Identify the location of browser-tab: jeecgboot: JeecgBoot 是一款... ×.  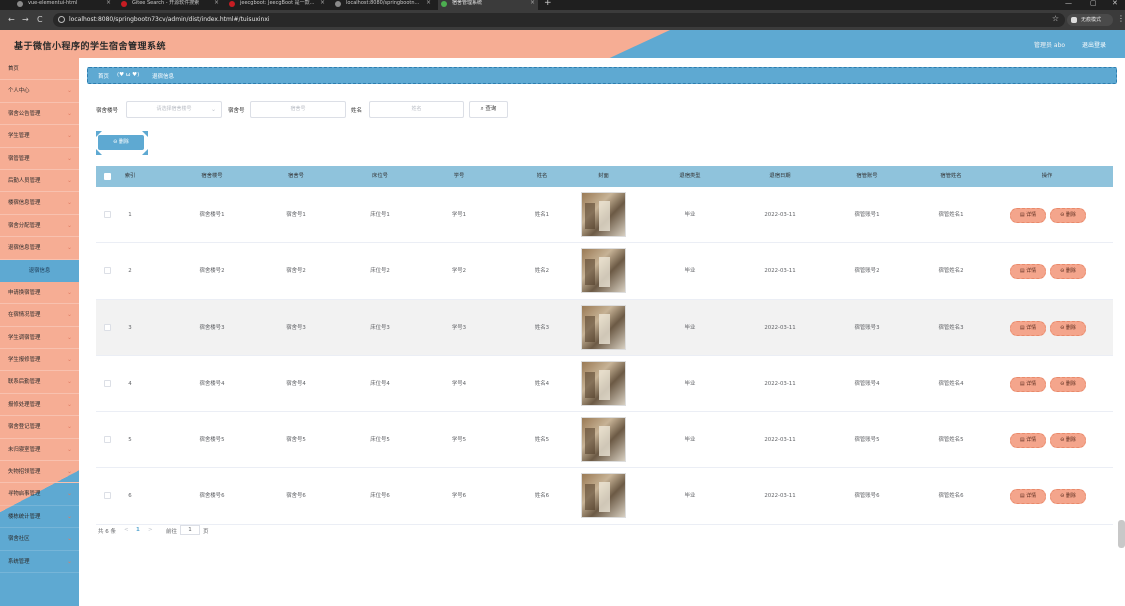
(277, 5).